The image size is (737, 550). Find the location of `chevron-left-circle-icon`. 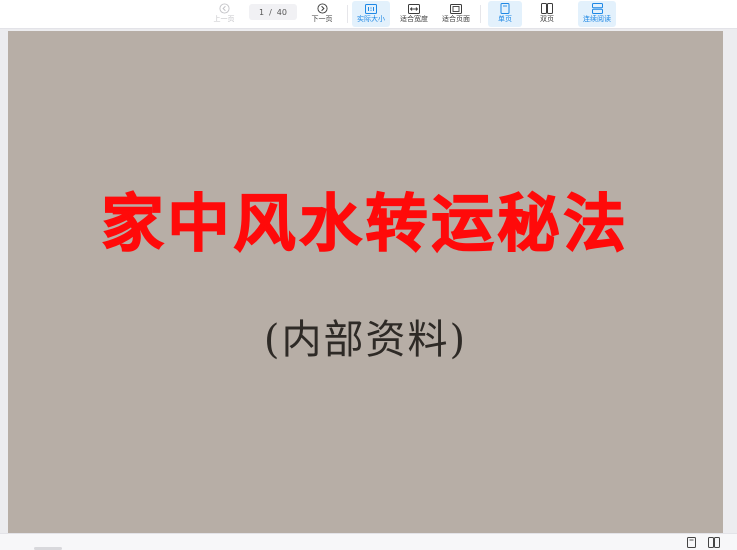

chevron-left-circle-icon is located at coordinates (224, 8).